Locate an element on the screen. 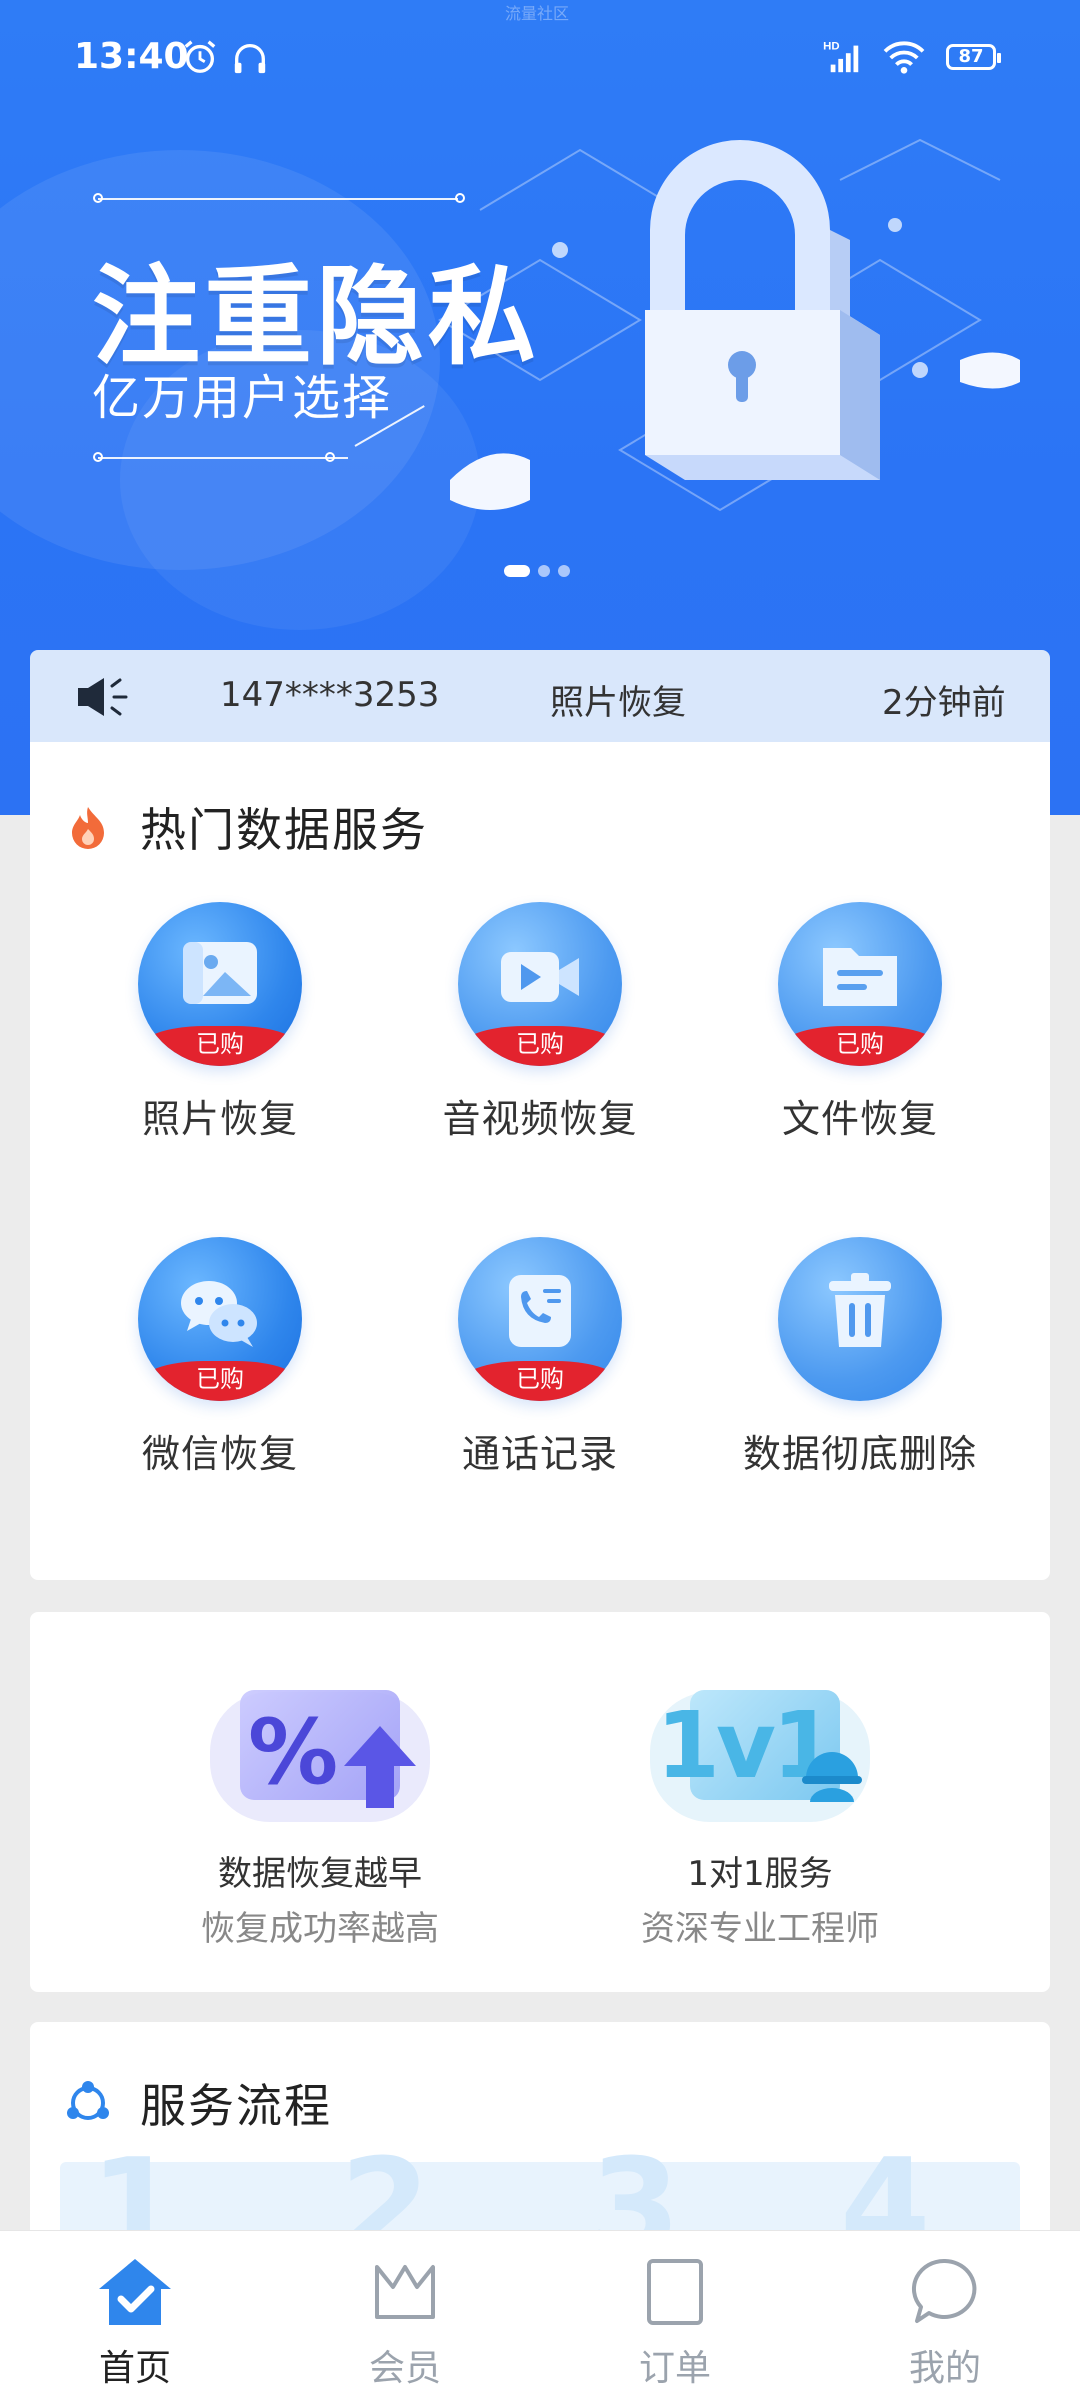 The width and height of the screenshot is (1080, 2401). speaker-icon is located at coordinates (103, 697).